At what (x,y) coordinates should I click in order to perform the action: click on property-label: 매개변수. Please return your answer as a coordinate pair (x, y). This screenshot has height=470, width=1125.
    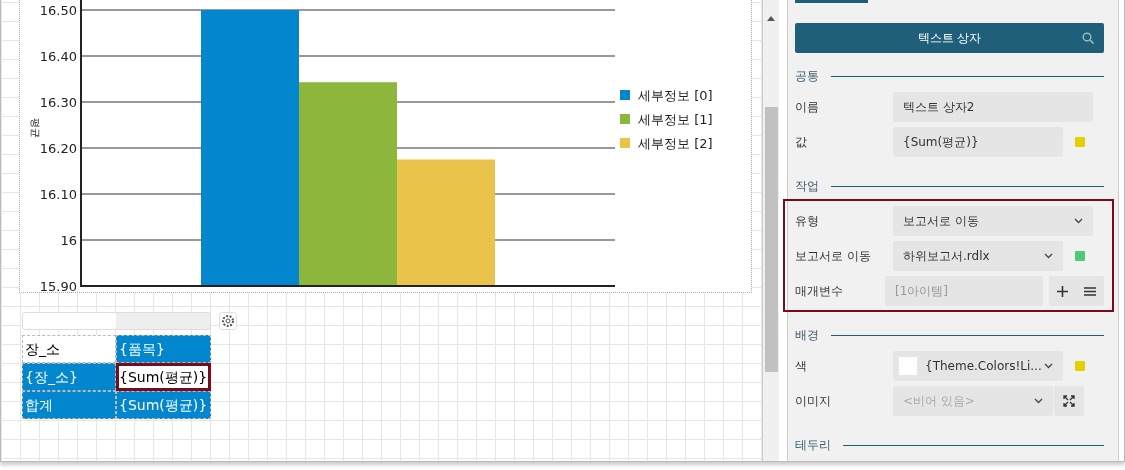
    Looking at the image, I should click on (819, 291).